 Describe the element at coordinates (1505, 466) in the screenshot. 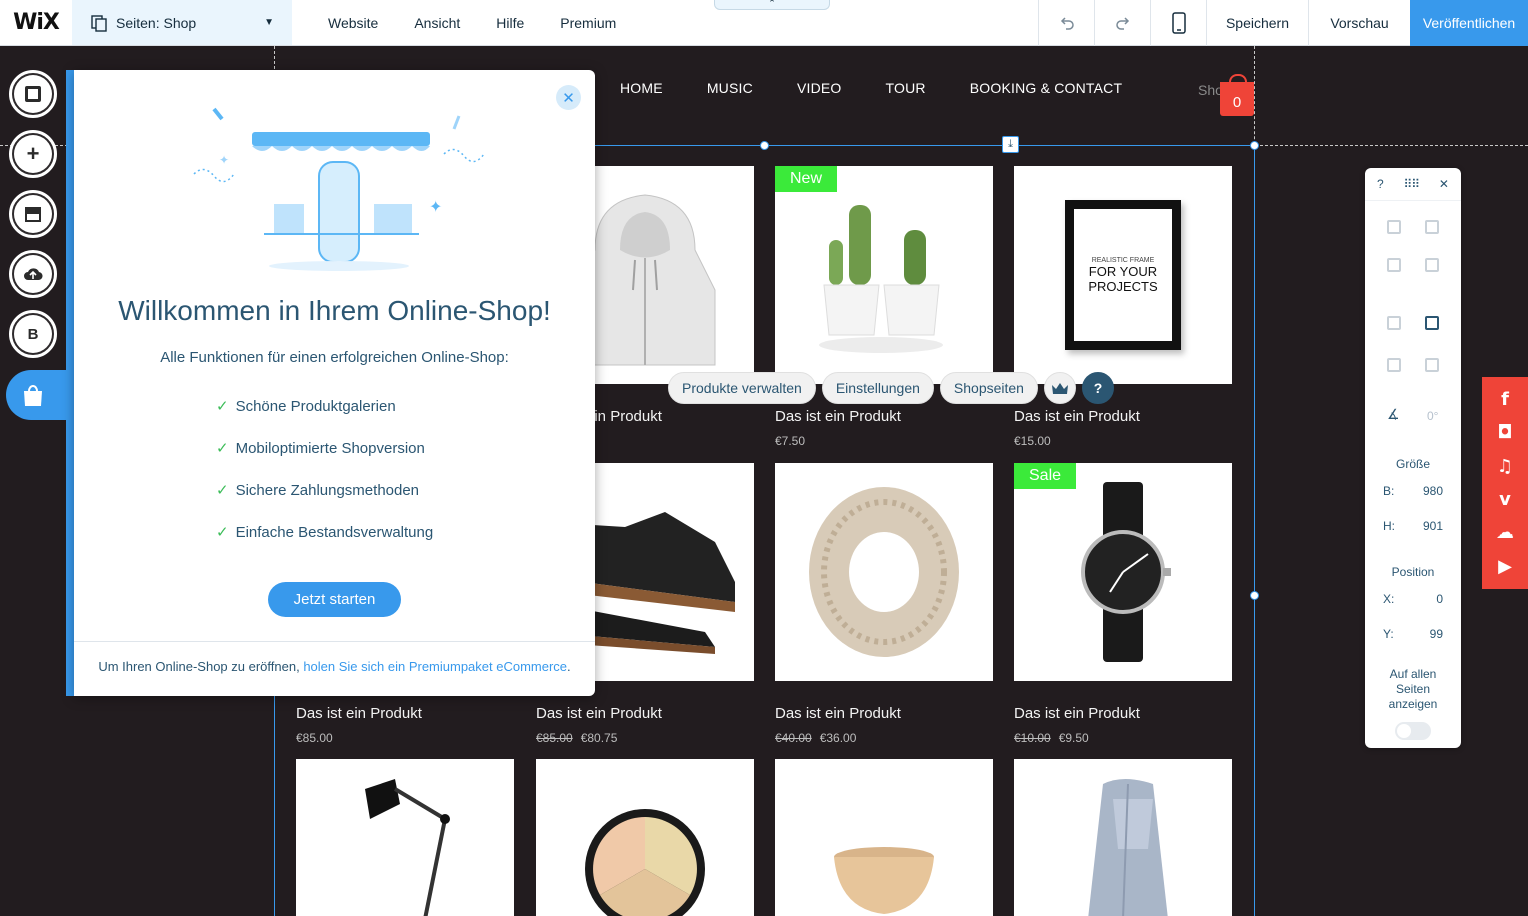

I see `twitter-icon: ♫` at that location.